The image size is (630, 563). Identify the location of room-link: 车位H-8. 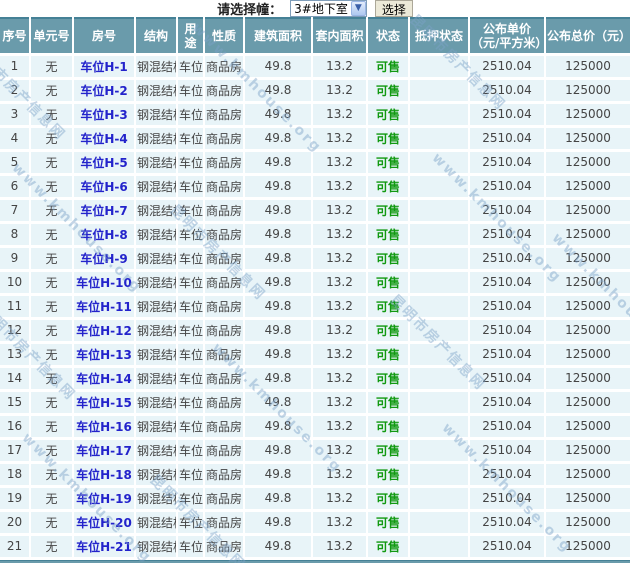
(103, 235).